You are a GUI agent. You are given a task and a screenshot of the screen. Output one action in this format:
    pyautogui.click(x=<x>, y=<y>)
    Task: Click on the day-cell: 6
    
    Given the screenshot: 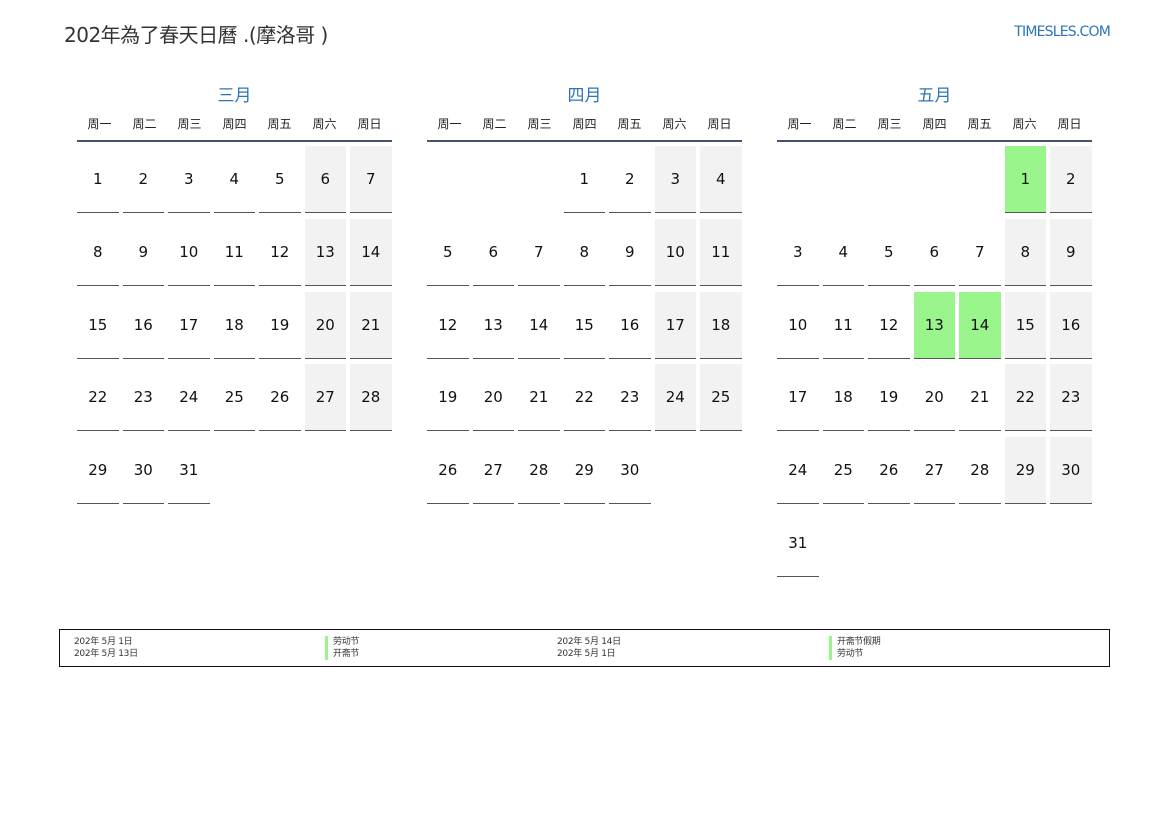 What is the action you would take?
    pyautogui.click(x=493, y=252)
    